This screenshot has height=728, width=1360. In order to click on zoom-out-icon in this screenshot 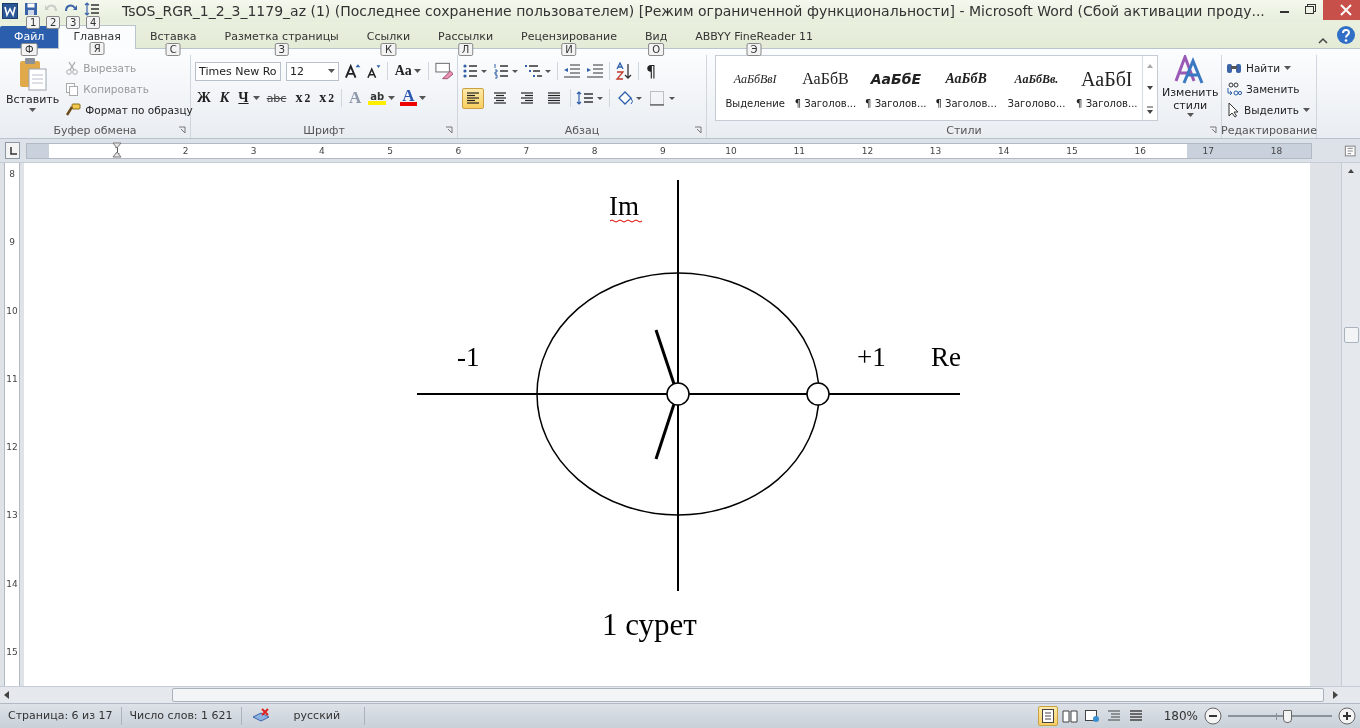, I will do `click(1213, 716)`.